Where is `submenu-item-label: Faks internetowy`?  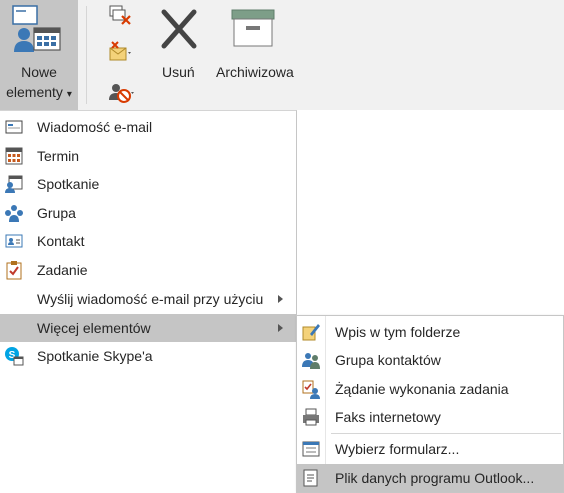 submenu-item-label: Faks internetowy is located at coordinates (388, 417).